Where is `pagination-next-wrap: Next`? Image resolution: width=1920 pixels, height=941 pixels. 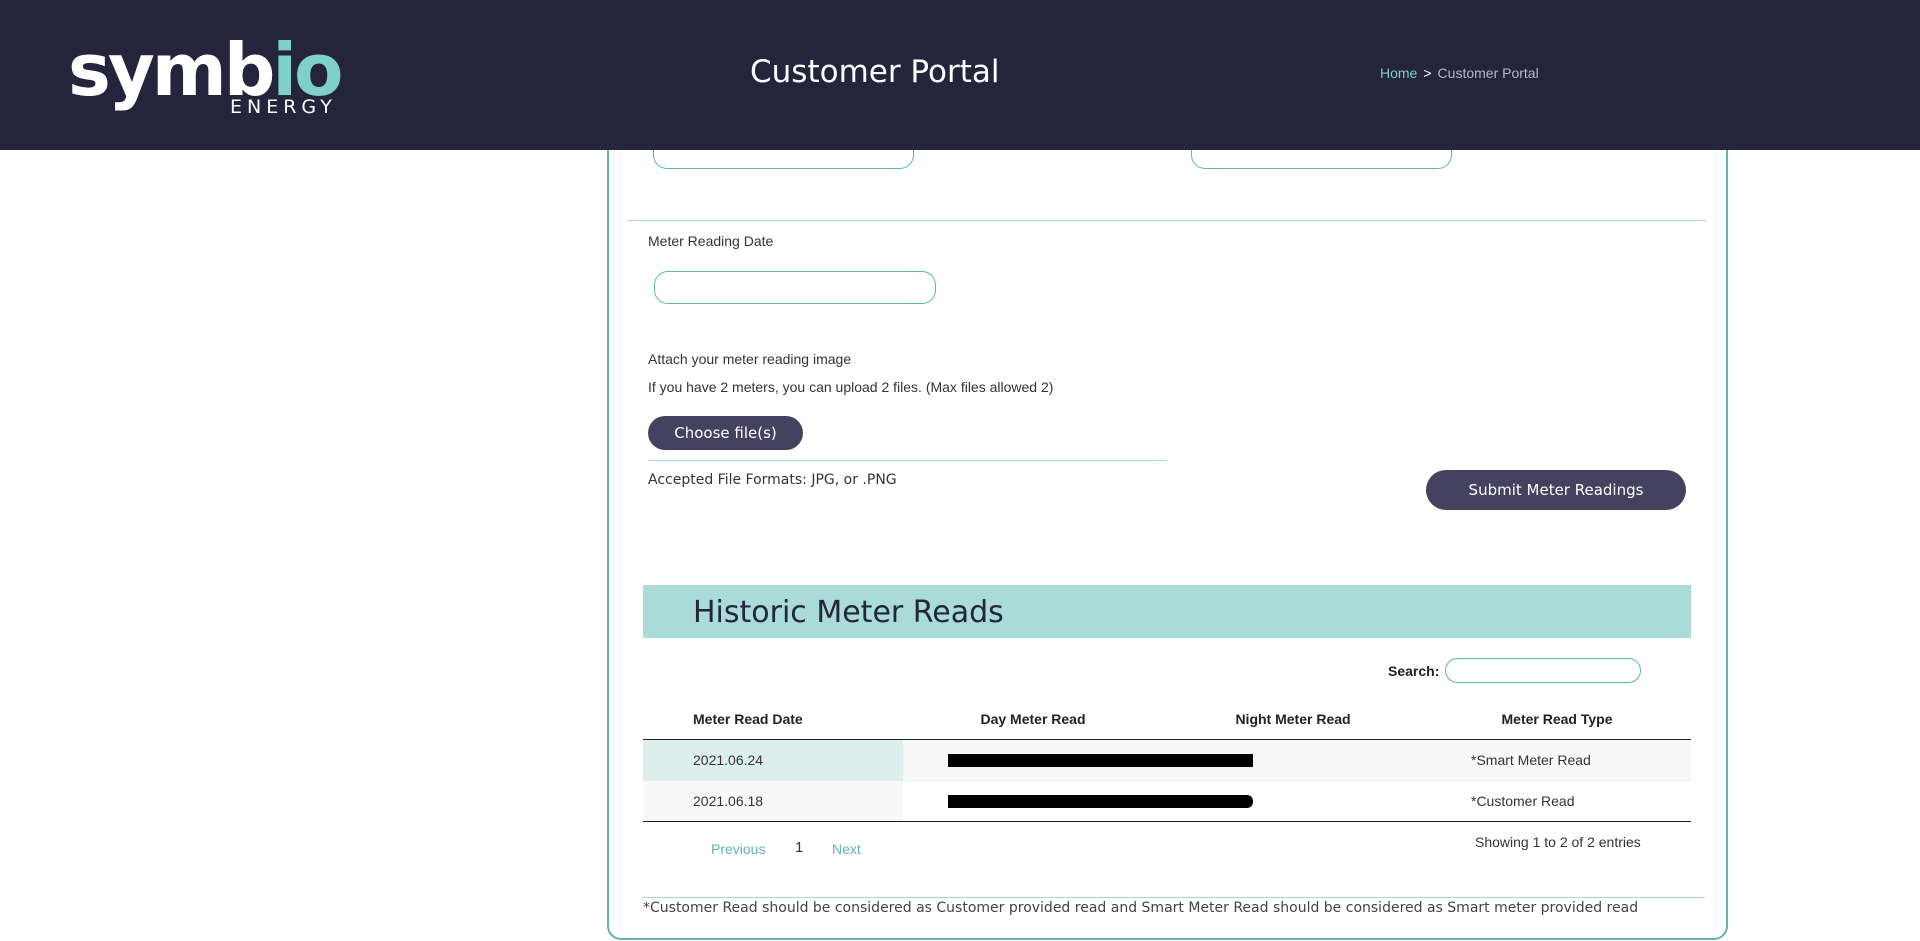
pagination-next-wrap: Next is located at coordinates (846, 849).